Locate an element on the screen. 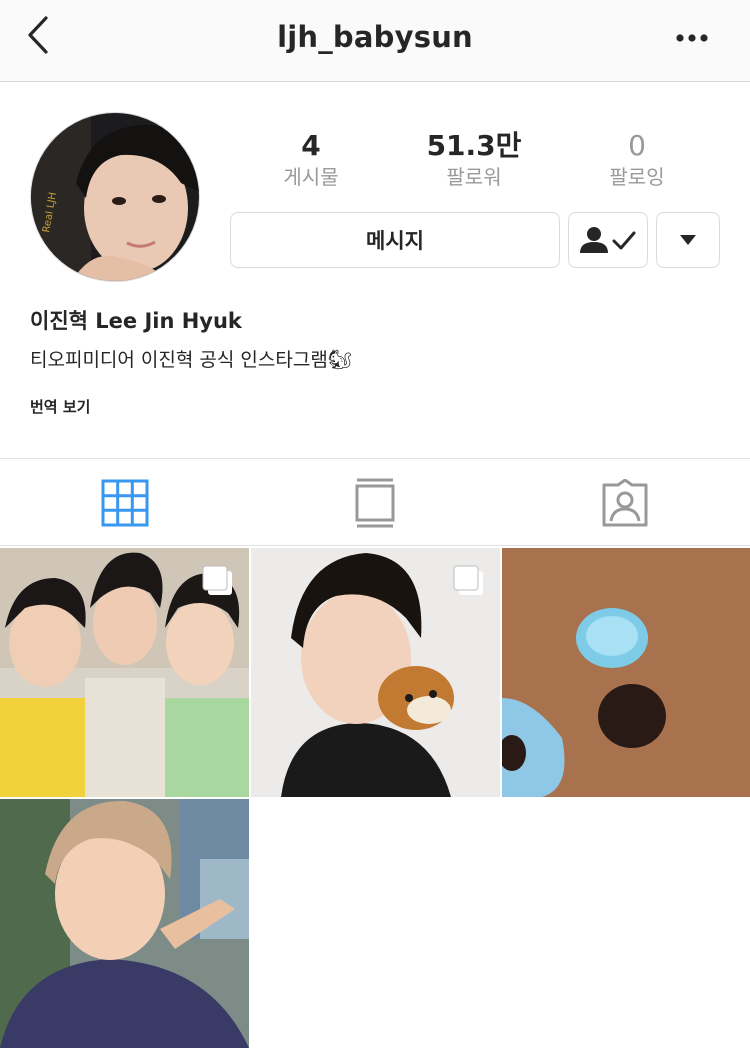 The image size is (750, 1060). person-check-icon is located at coordinates (608, 240).